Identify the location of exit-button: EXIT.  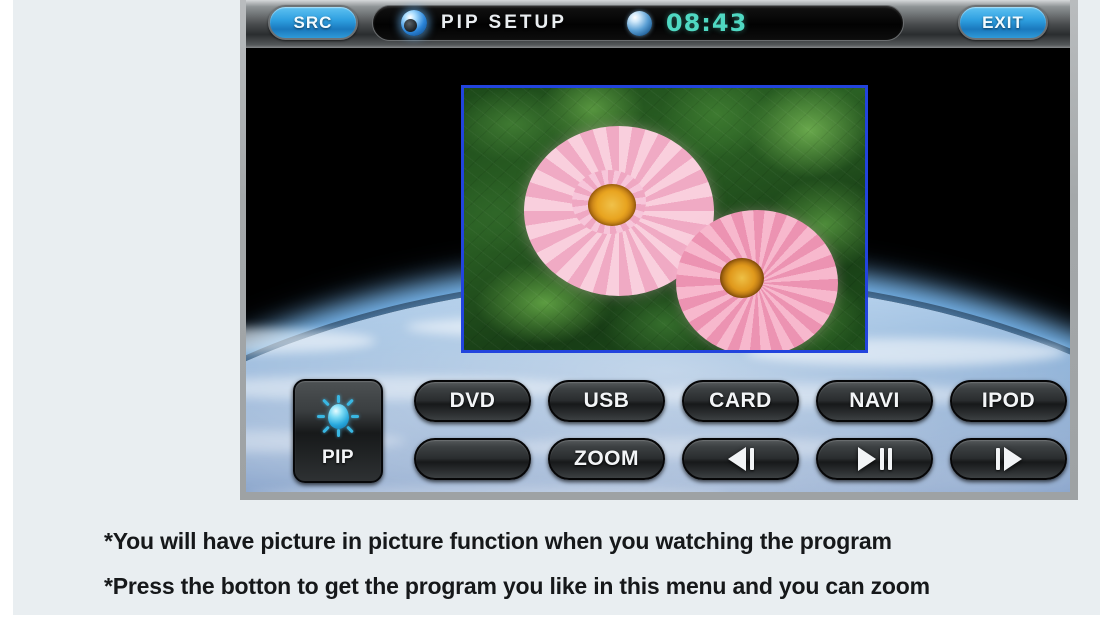
(1003, 22).